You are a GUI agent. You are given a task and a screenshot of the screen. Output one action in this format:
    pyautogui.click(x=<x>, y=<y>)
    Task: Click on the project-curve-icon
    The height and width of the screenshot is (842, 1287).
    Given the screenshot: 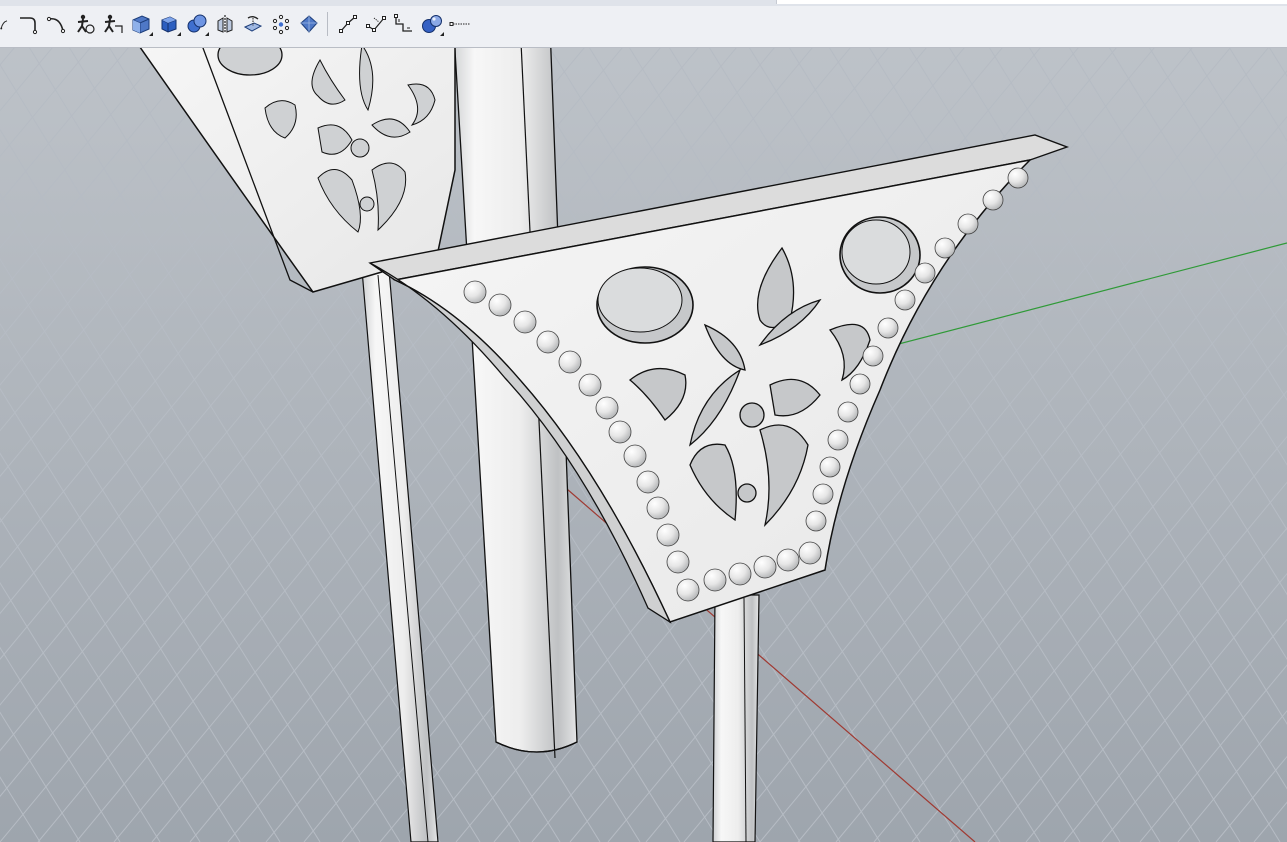 What is the action you would take?
    pyautogui.click(x=252, y=24)
    